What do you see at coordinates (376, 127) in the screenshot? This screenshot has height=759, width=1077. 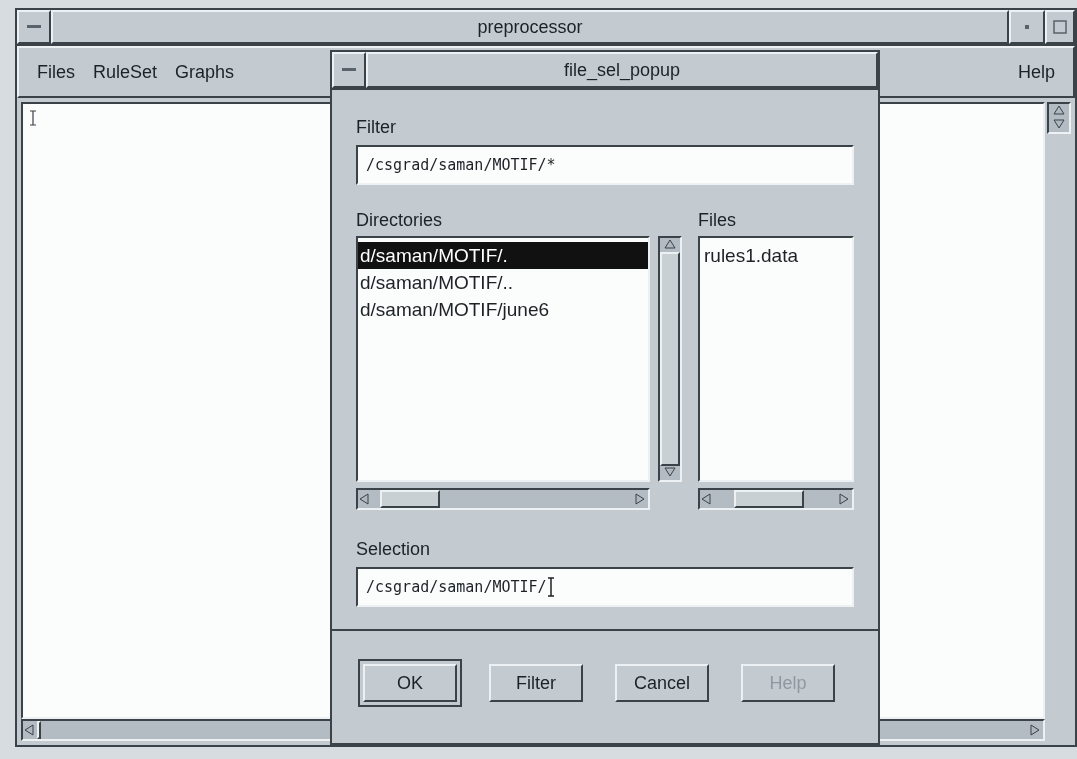 I see `filter-label: Filter` at bounding box center [376, 127].